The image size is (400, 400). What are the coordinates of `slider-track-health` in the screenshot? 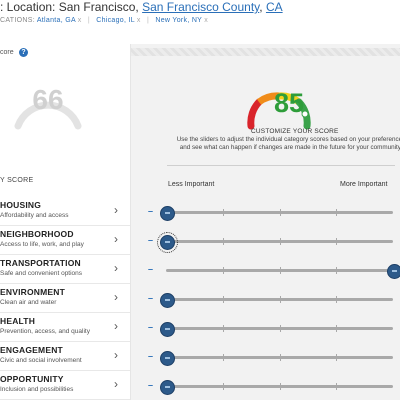 It's located at (276, 329).